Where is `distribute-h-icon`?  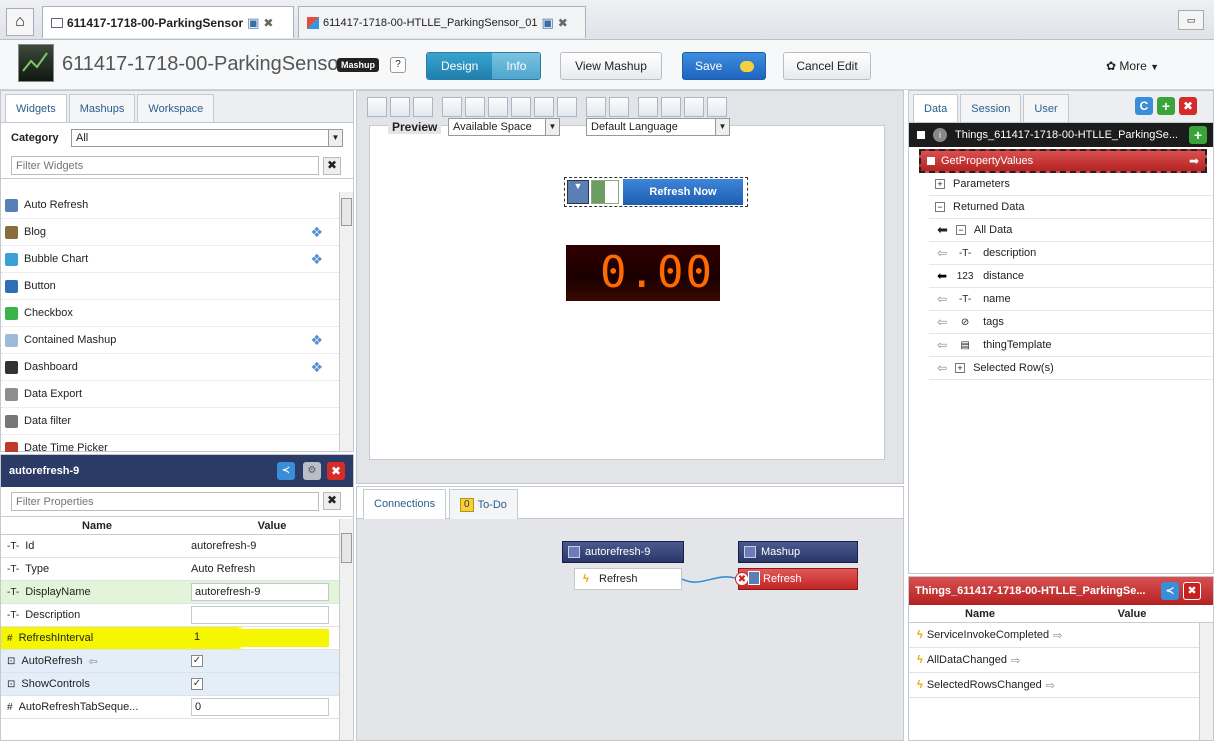
distribute-h-icon is located at coordinates (596, 107).